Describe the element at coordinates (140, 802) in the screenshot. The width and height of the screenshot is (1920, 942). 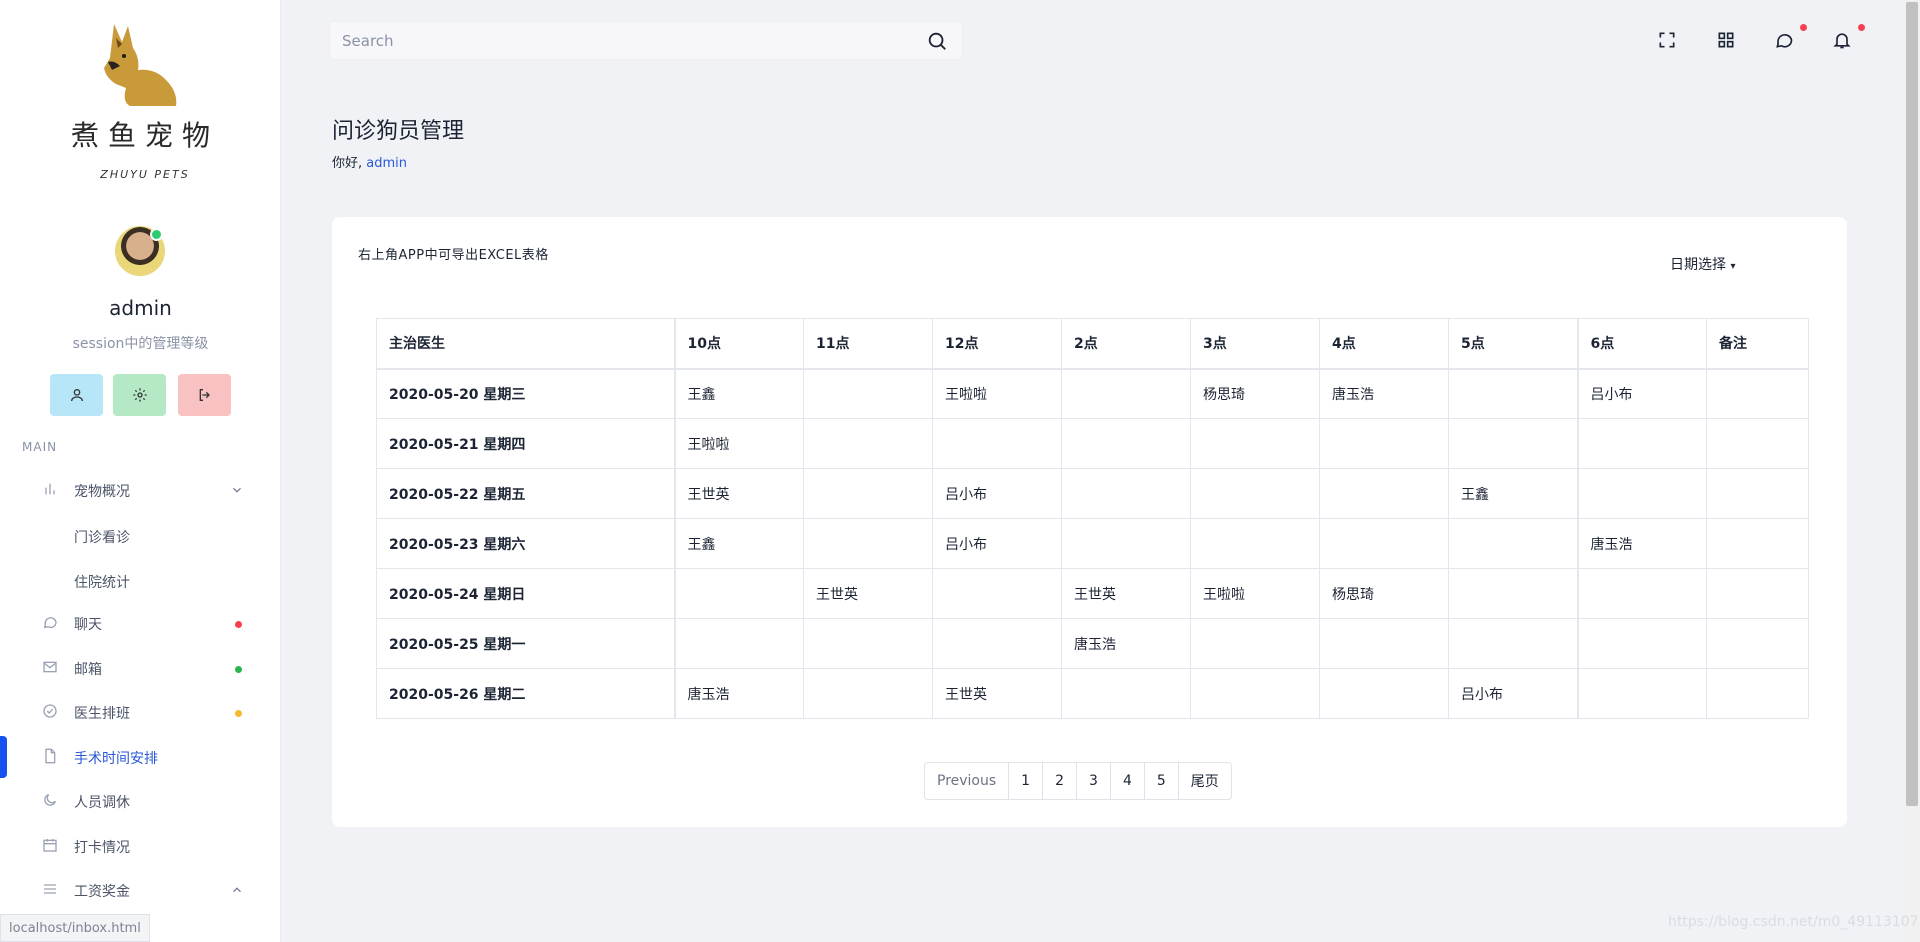
I see `sidebar-item-staff-leave: 人员调休` at that location.